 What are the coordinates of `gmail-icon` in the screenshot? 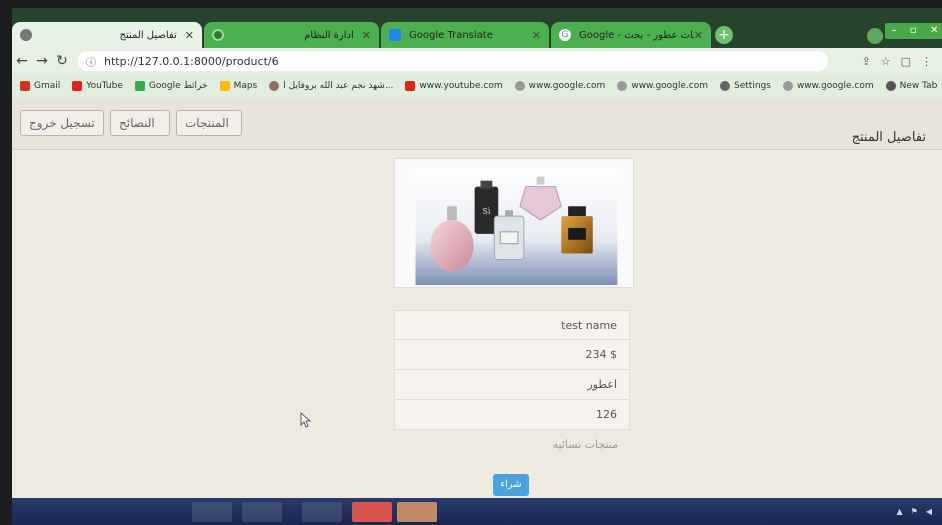 It's located at (25, 86).